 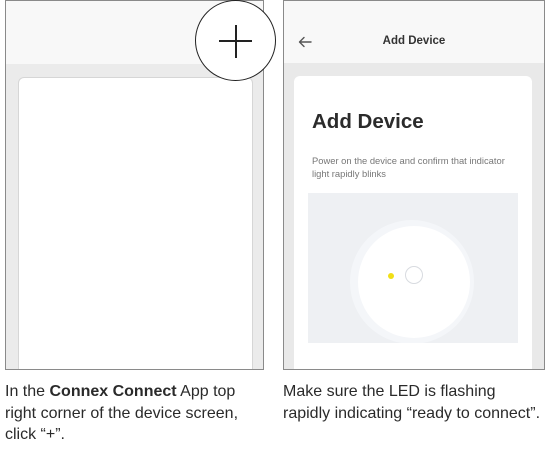 I want to click on header-title: Add Device, so click(x=414, y=41).